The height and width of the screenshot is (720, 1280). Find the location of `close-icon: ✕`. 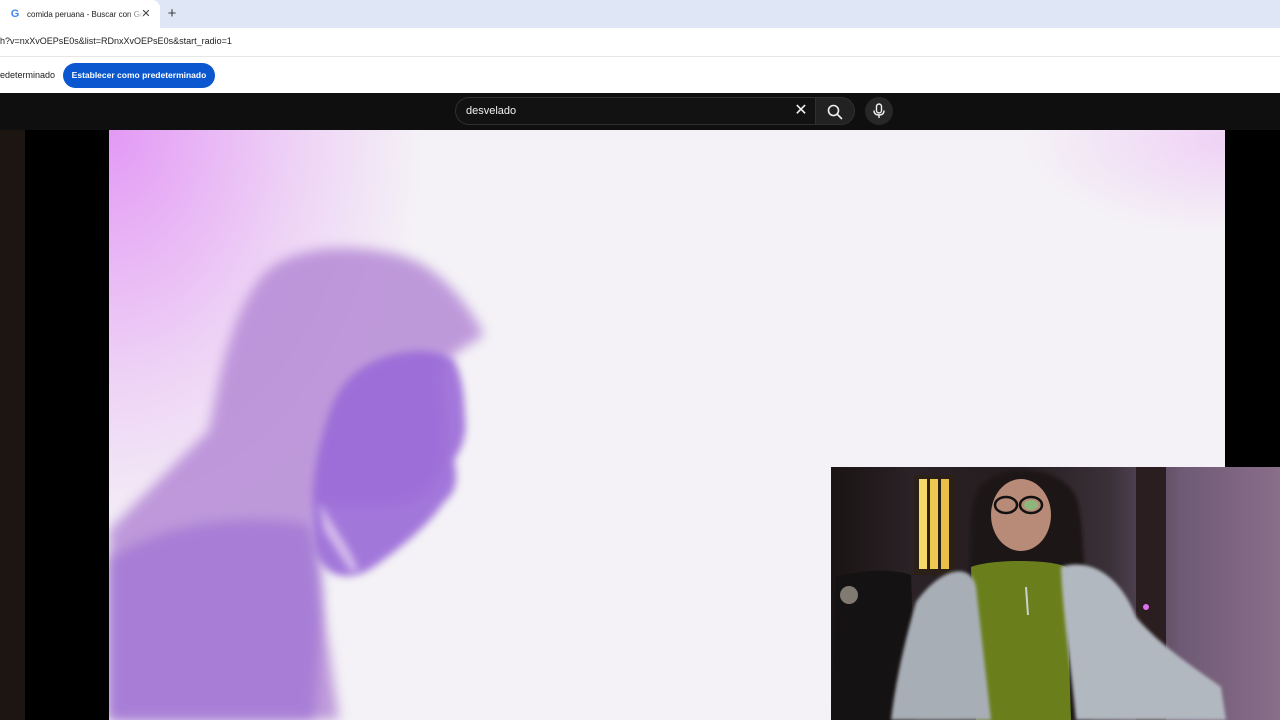

close-icon: ✕ is located at coordinates (801, 111).